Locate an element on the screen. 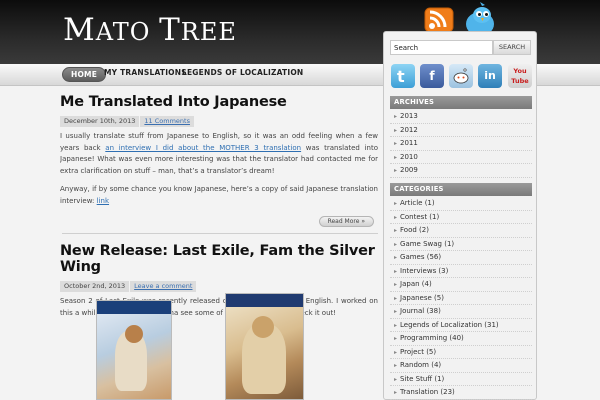 Image resolution: width=600 pixels, height=400 pixels. category-item: ▸ Translation (23) is located at coordinates (461, 393).